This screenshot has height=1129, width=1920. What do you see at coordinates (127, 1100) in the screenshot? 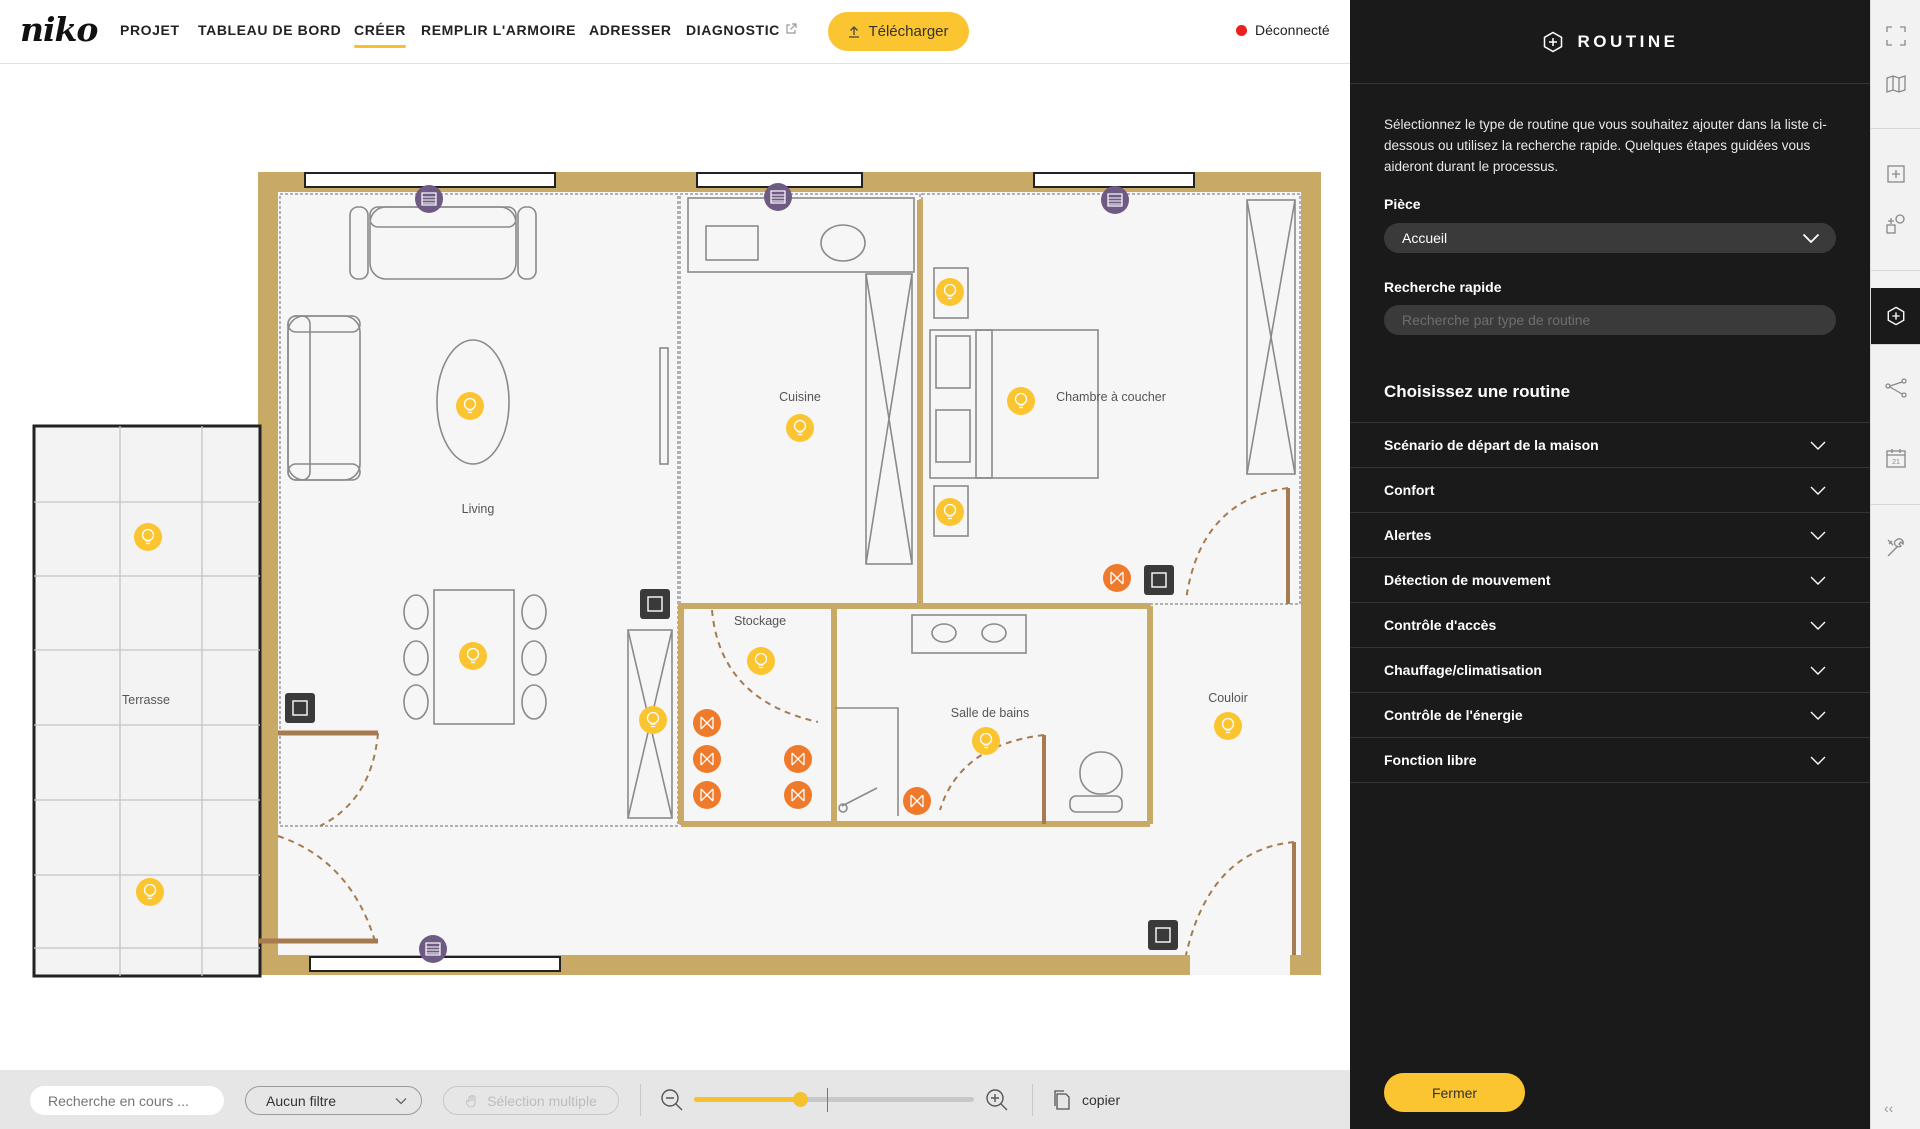
I see `device-search-input` at bounding box center [127, 1100].